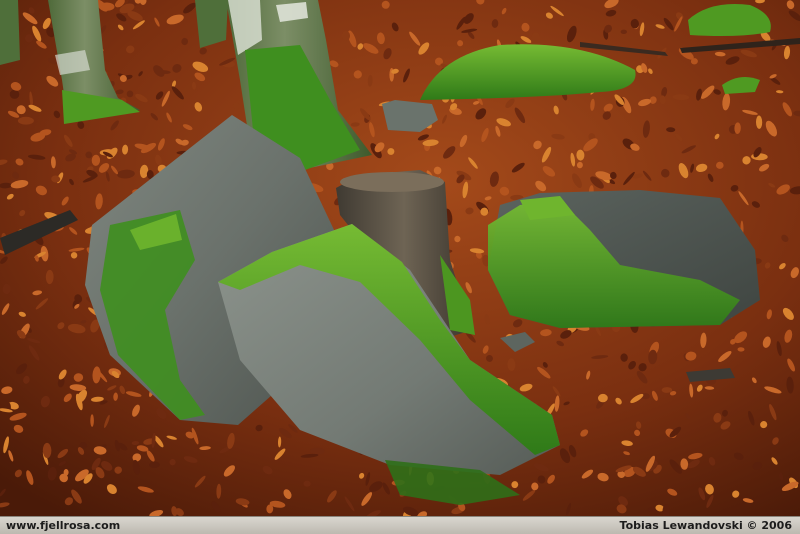 The height and width of the screenshot is (534, 800). What do you see at coordinates (63, 525) in the screenshot?
I see `website-caption: www.fjellrosa.com` at bounding box center [63, 525].